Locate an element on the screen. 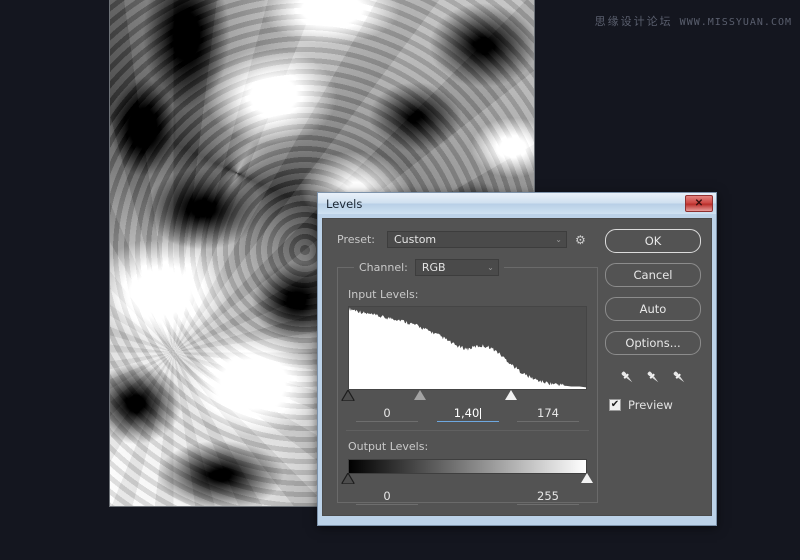  preset-row: Preset: Custom ⌄ ⚙ is located at coordinates (461, 239).